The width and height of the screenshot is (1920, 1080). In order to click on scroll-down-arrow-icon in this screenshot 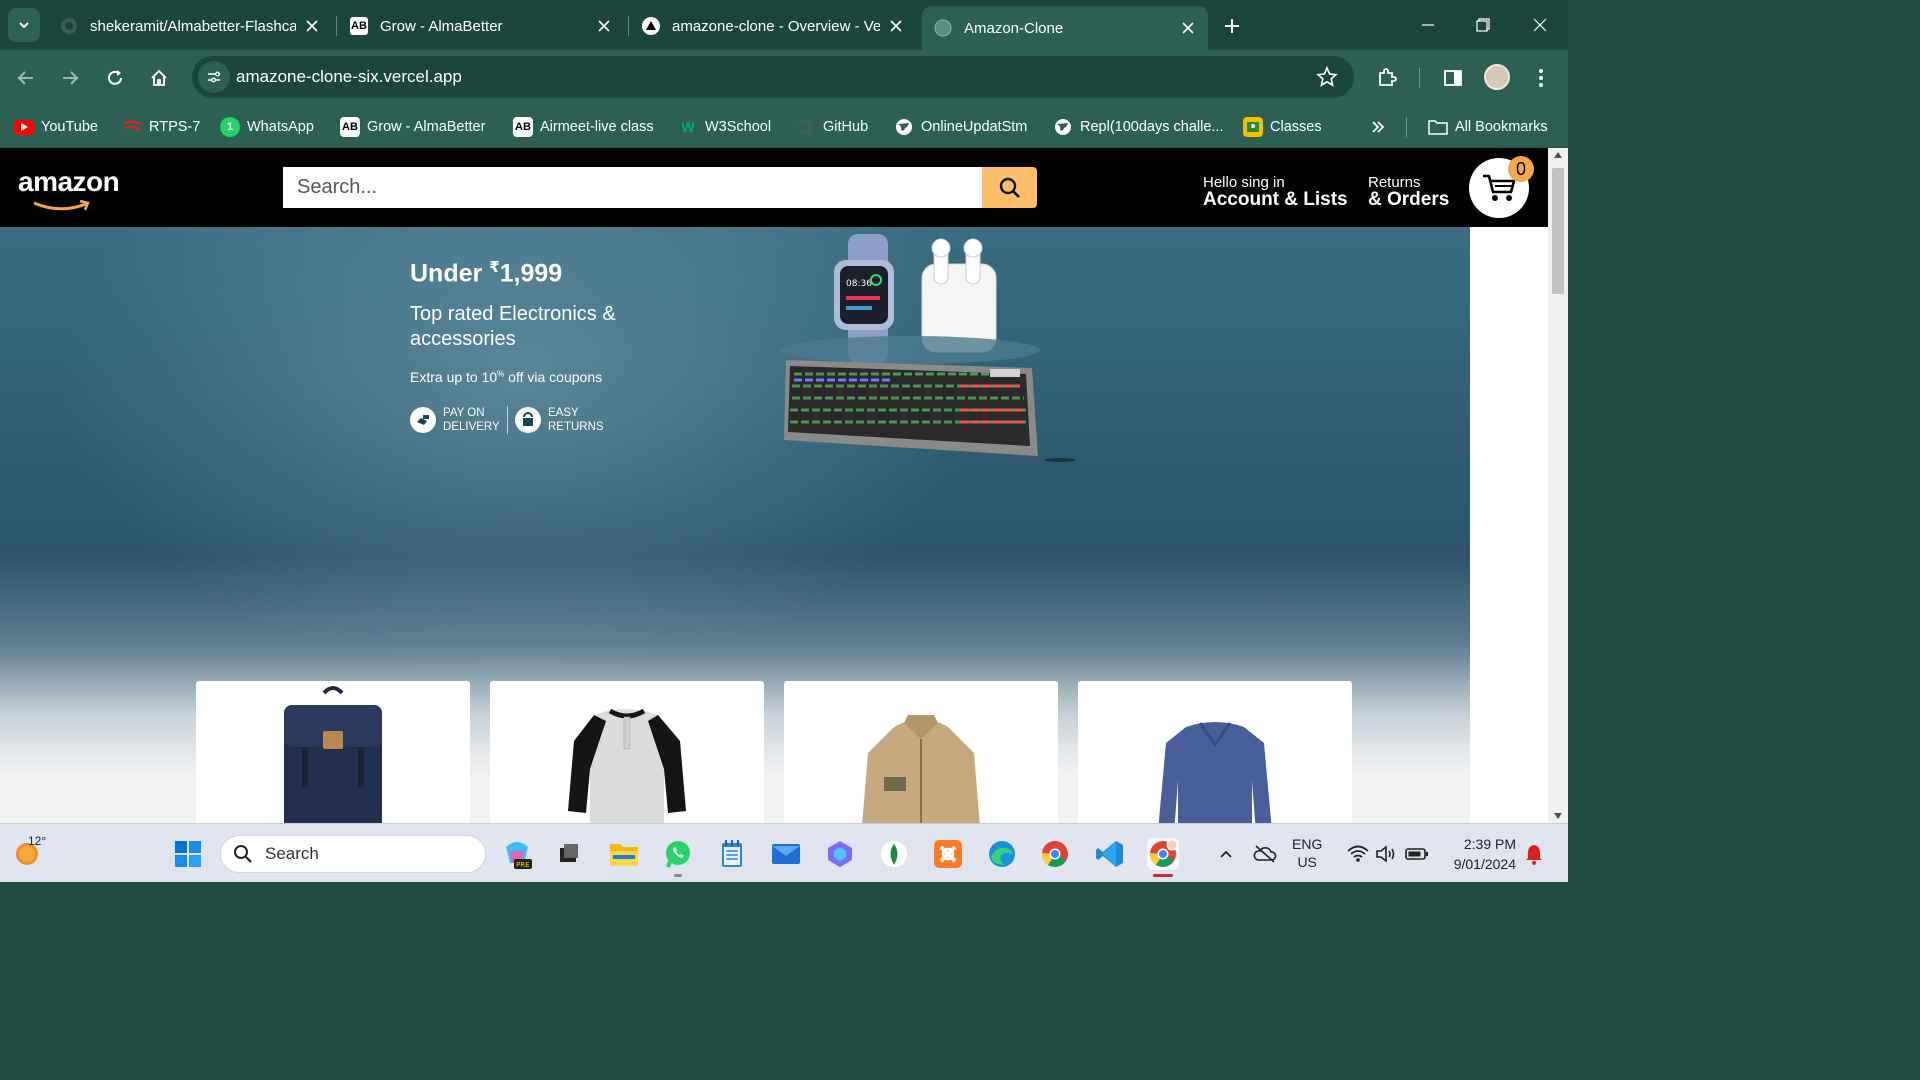, I will do `click(1558, 816)`.